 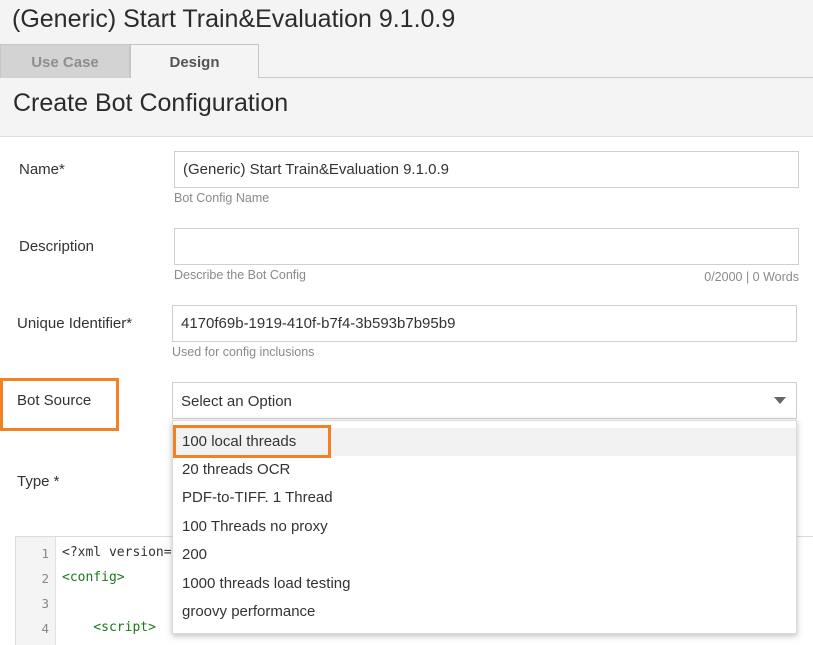 I want to click on description-label: Description, so click(x=57, y=246).